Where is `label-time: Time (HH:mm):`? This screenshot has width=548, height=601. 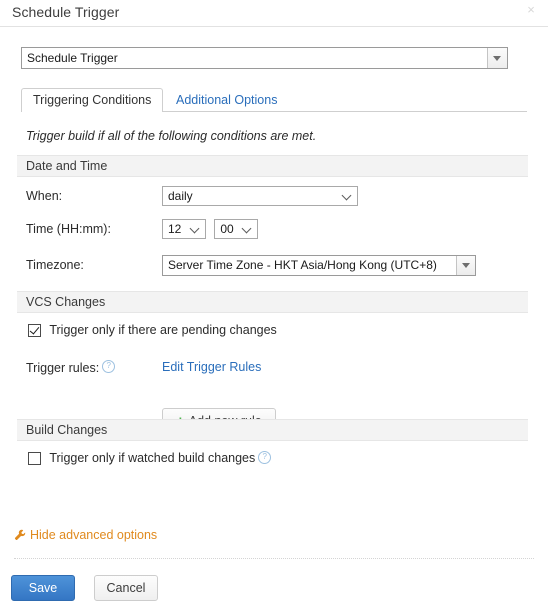
label-time: Time (HH:mm): is located at coordinates (68, 229).